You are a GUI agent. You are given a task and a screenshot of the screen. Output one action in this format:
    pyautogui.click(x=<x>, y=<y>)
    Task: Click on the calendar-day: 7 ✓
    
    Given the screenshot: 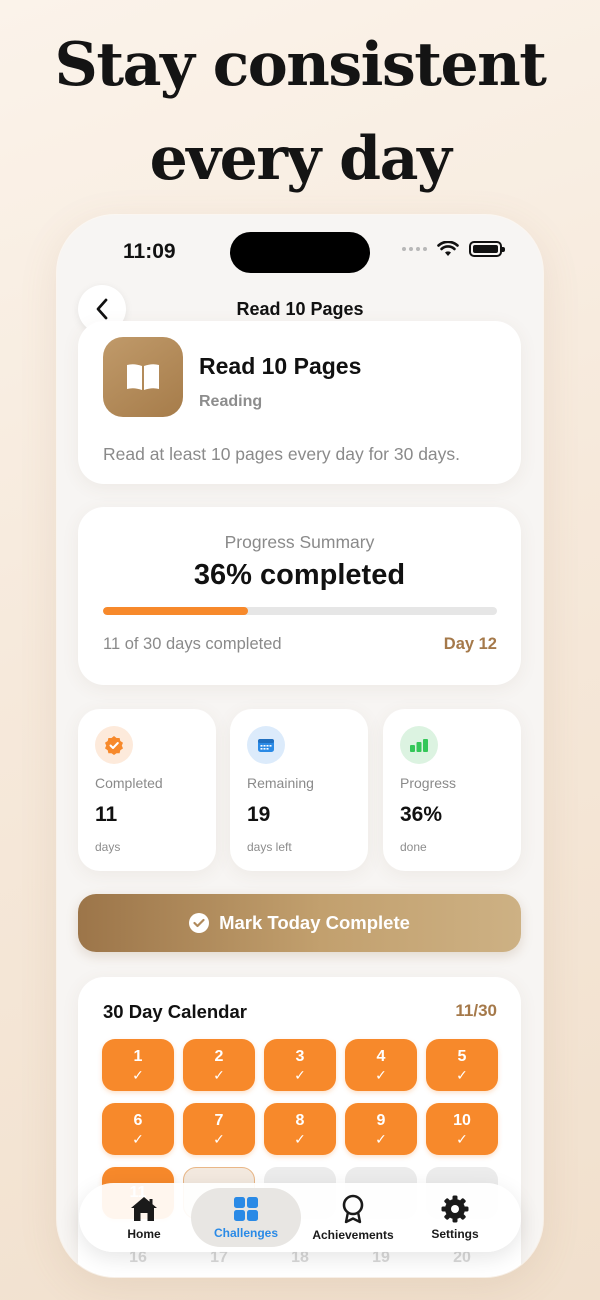 What is the action you would take?
    pyautogui.click(x=219, y=1129)
    